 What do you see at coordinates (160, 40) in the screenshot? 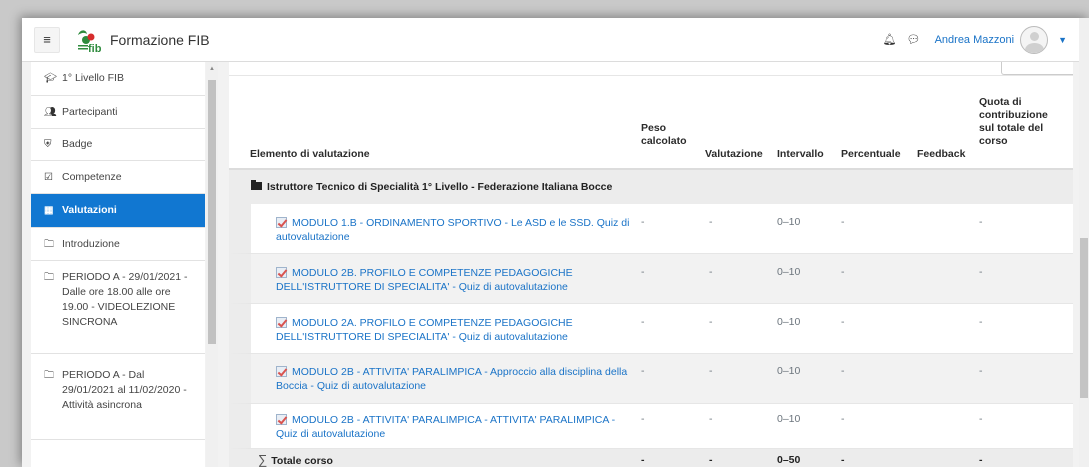
I see `site-brand: Formazione FIB` at bounding box center [160, 40].